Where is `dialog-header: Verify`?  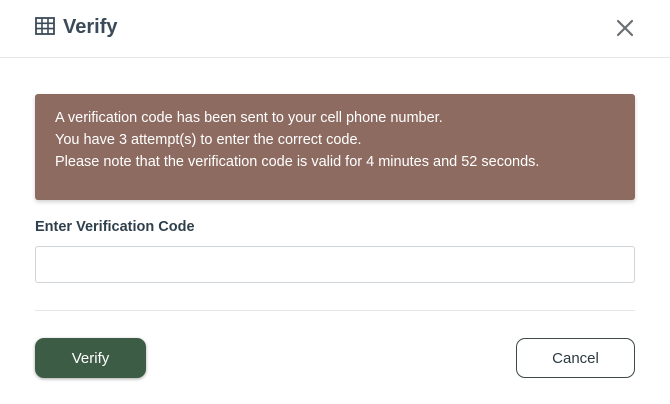
dialog-header: Verify is located at coordinates (335, 29).